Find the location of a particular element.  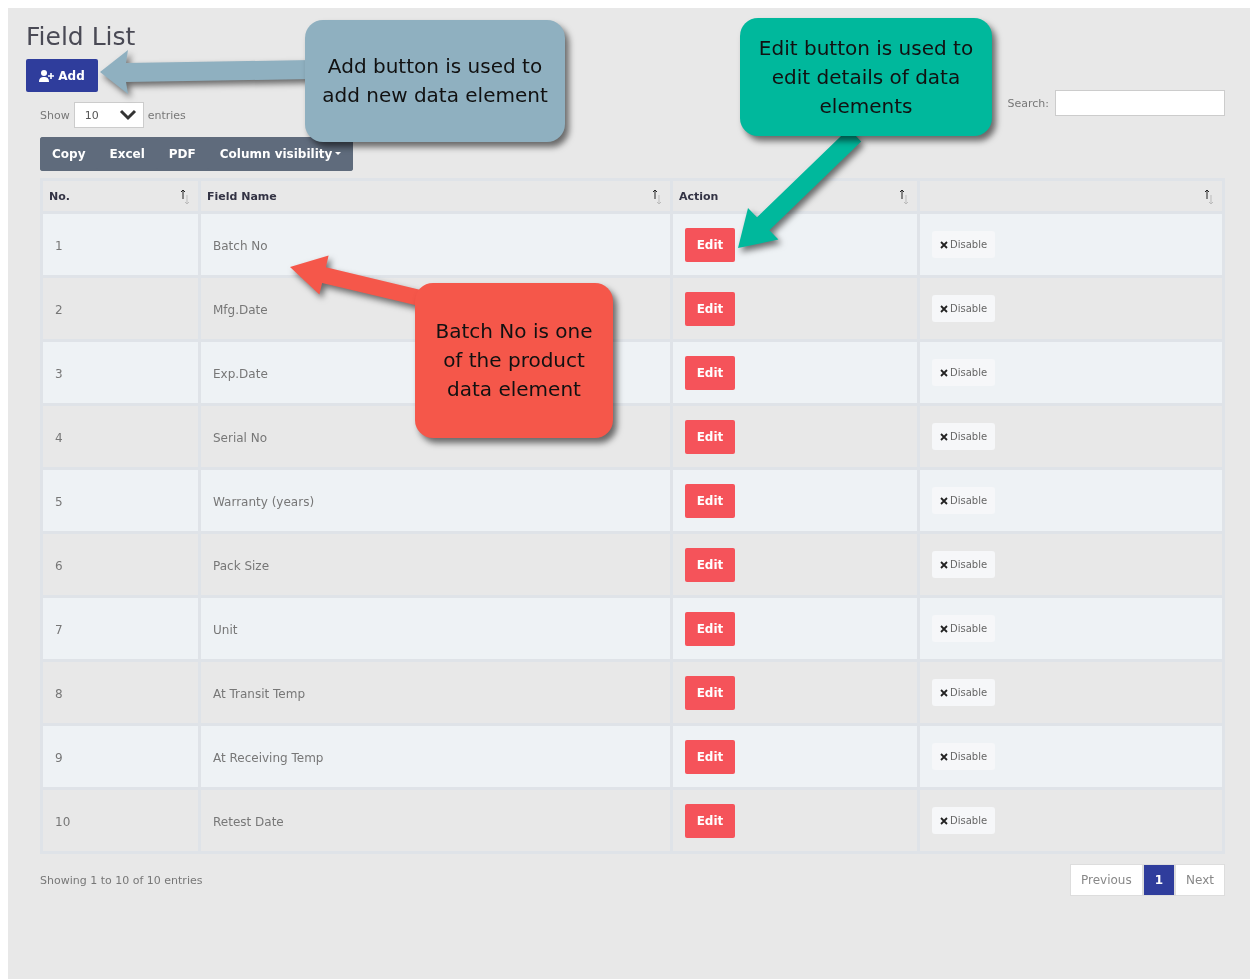

table-cell: 9 is located at coordinates (59, 758).